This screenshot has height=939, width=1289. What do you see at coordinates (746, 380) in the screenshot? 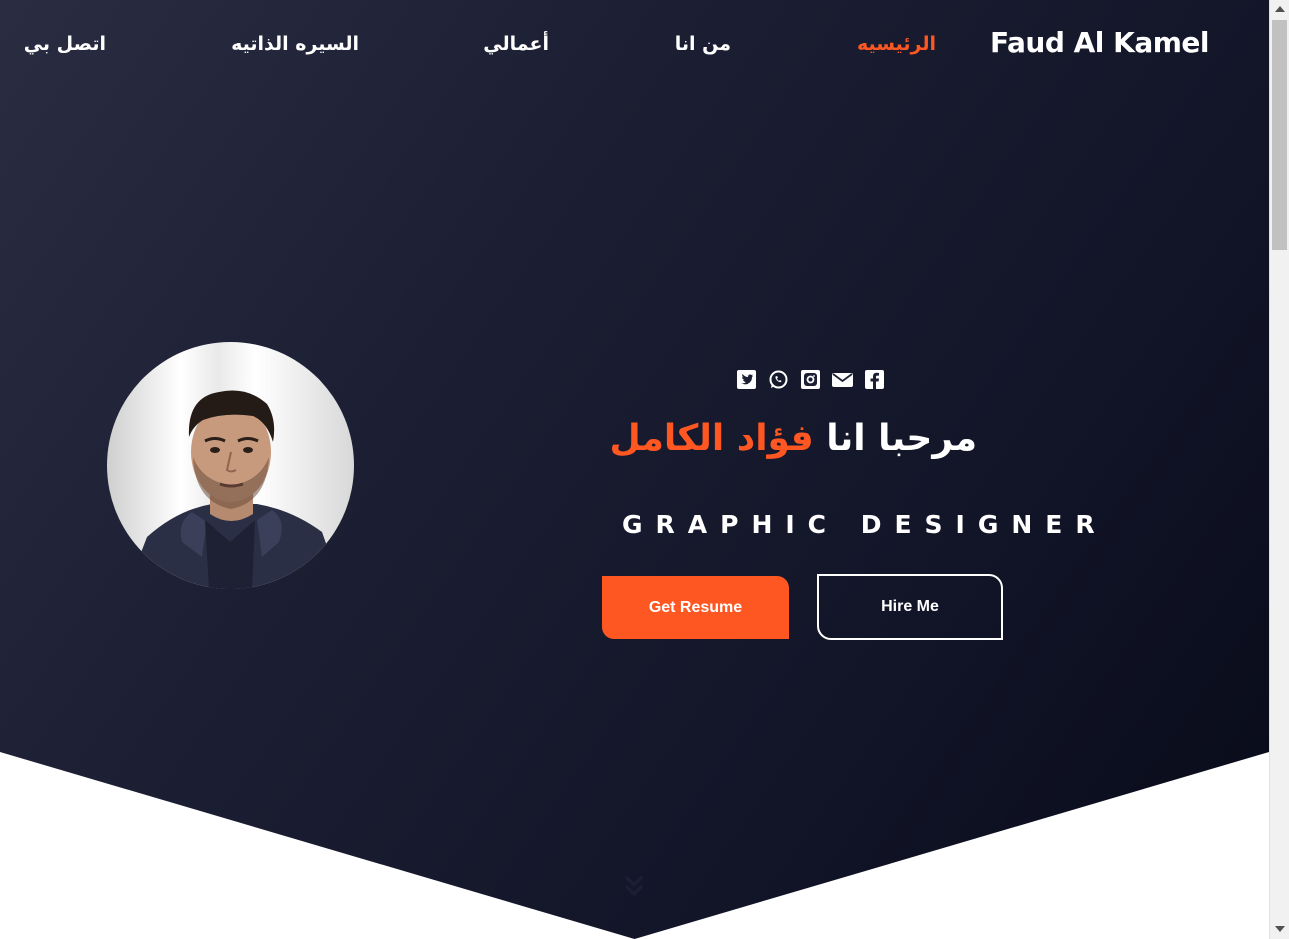
I see `twitter-icon` at bounding box center [746, 380].